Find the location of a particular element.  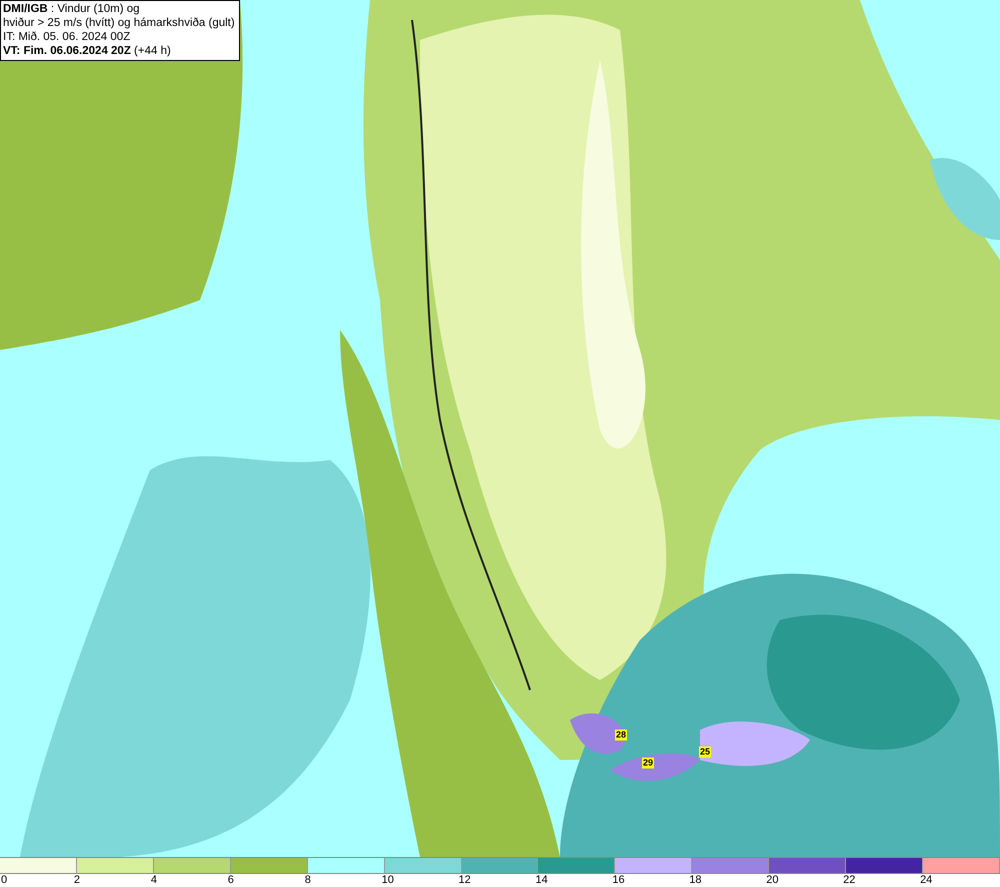

legend-tick-label: 14 is located at coordinates (541, 880).